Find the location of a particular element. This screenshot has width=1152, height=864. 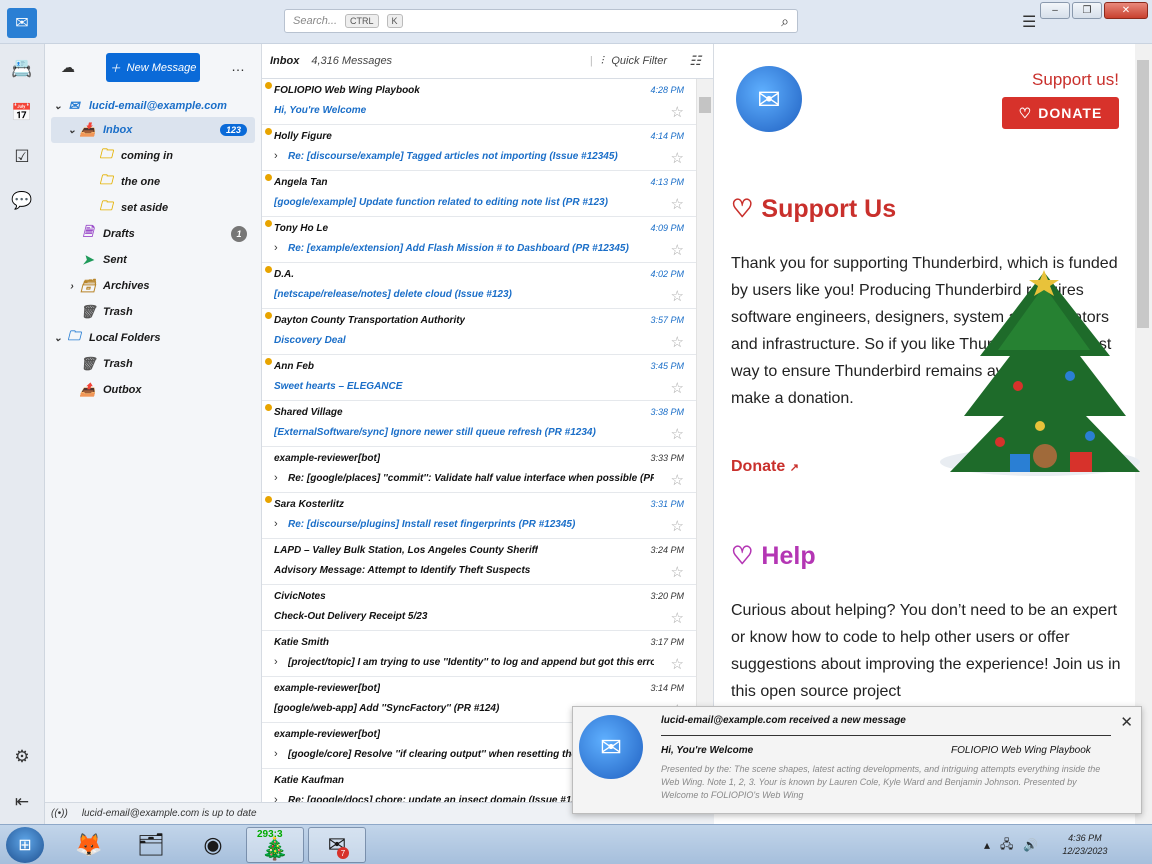

app-menu-icon: ☰ is located at coordinates (1029, 22).